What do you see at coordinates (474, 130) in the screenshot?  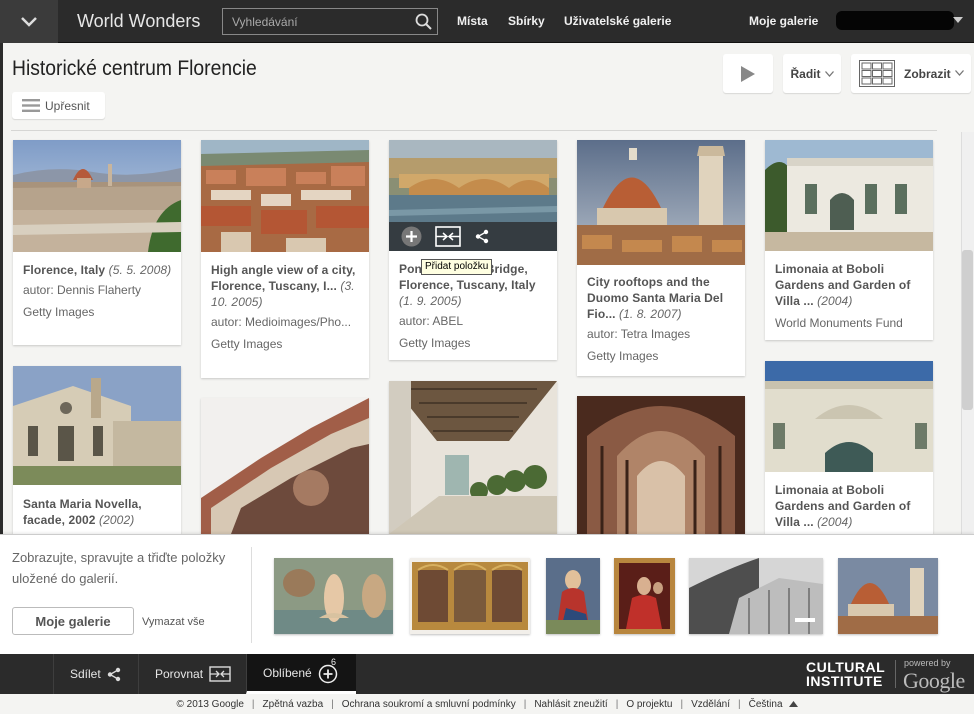 I see `divider` at bounding box center [474, 130].